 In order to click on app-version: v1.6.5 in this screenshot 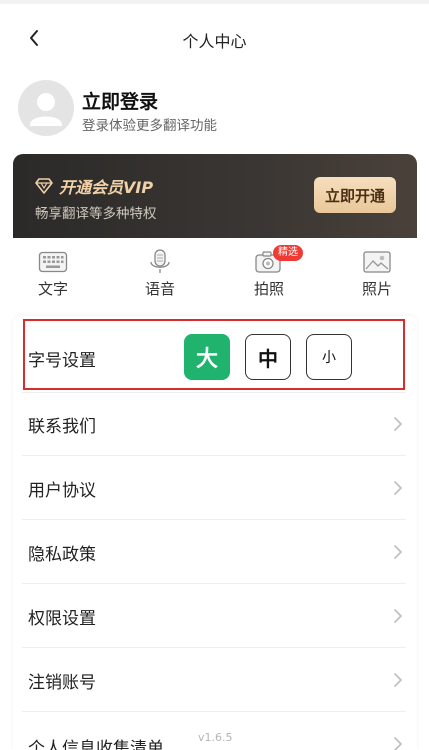, I will do `click(215, 737)`.